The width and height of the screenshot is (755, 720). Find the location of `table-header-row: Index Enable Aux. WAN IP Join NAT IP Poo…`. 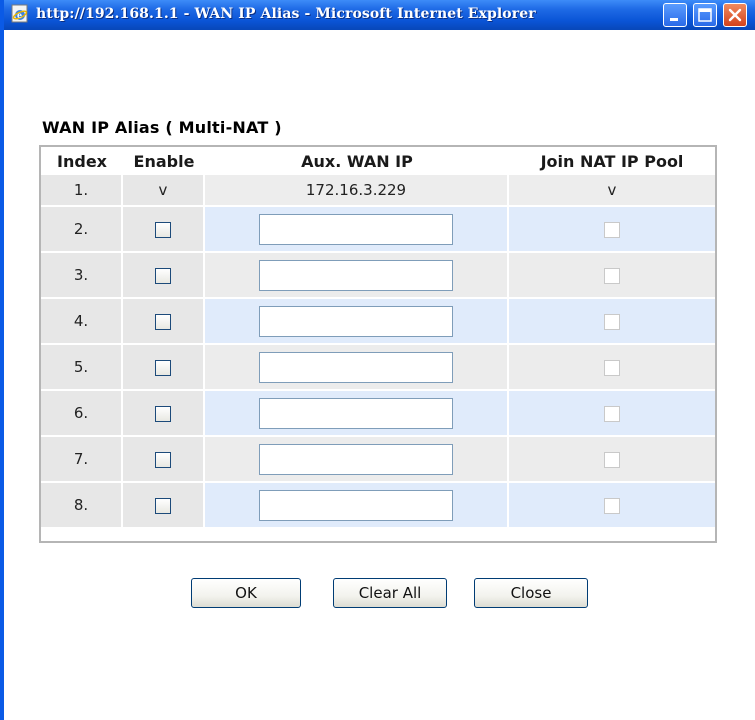

table-header-row: Index Enable Aux. WAN IP Join NAT IP Poo… is located at coordinates (378, 161).